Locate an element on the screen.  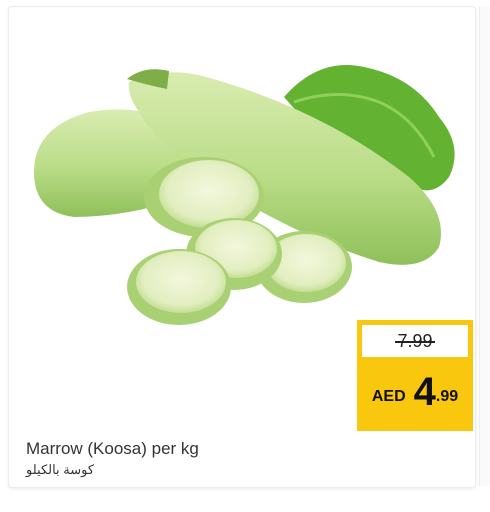
old-price: 7.99 is located at coordinates (415, 340).